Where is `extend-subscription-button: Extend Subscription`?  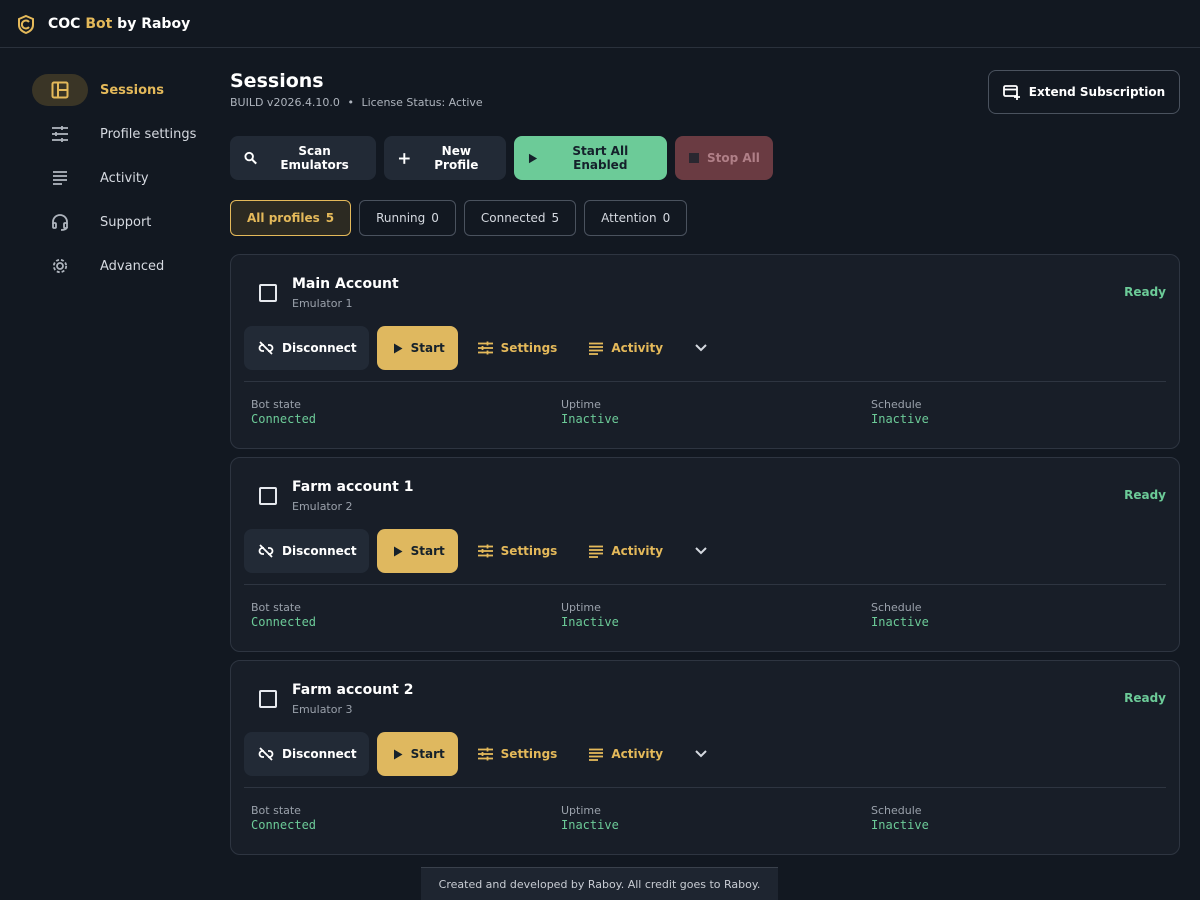
extend-subscription-button: Extend Subscription is located at coordinates (1084, 92).